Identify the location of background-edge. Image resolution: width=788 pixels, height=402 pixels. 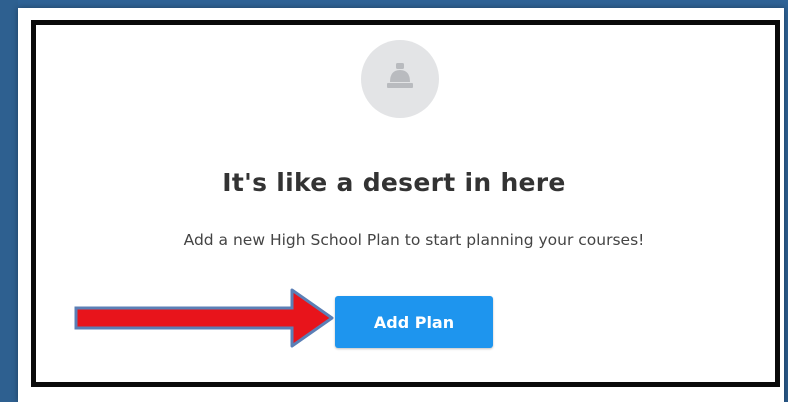
(9, 201).